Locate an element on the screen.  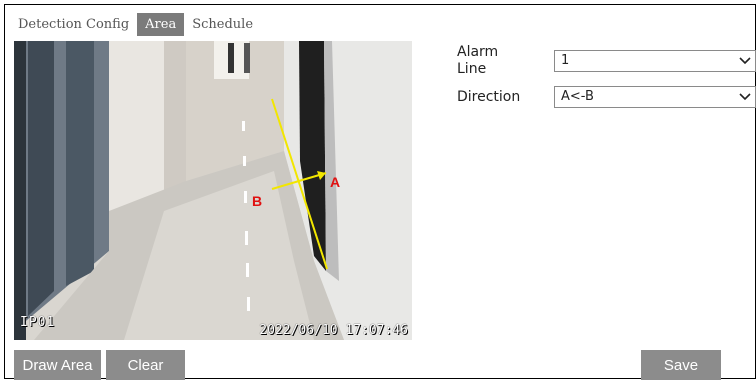
timestamp-label: 2022/06/10 17:07:46 is located at coordinates (333, 330).